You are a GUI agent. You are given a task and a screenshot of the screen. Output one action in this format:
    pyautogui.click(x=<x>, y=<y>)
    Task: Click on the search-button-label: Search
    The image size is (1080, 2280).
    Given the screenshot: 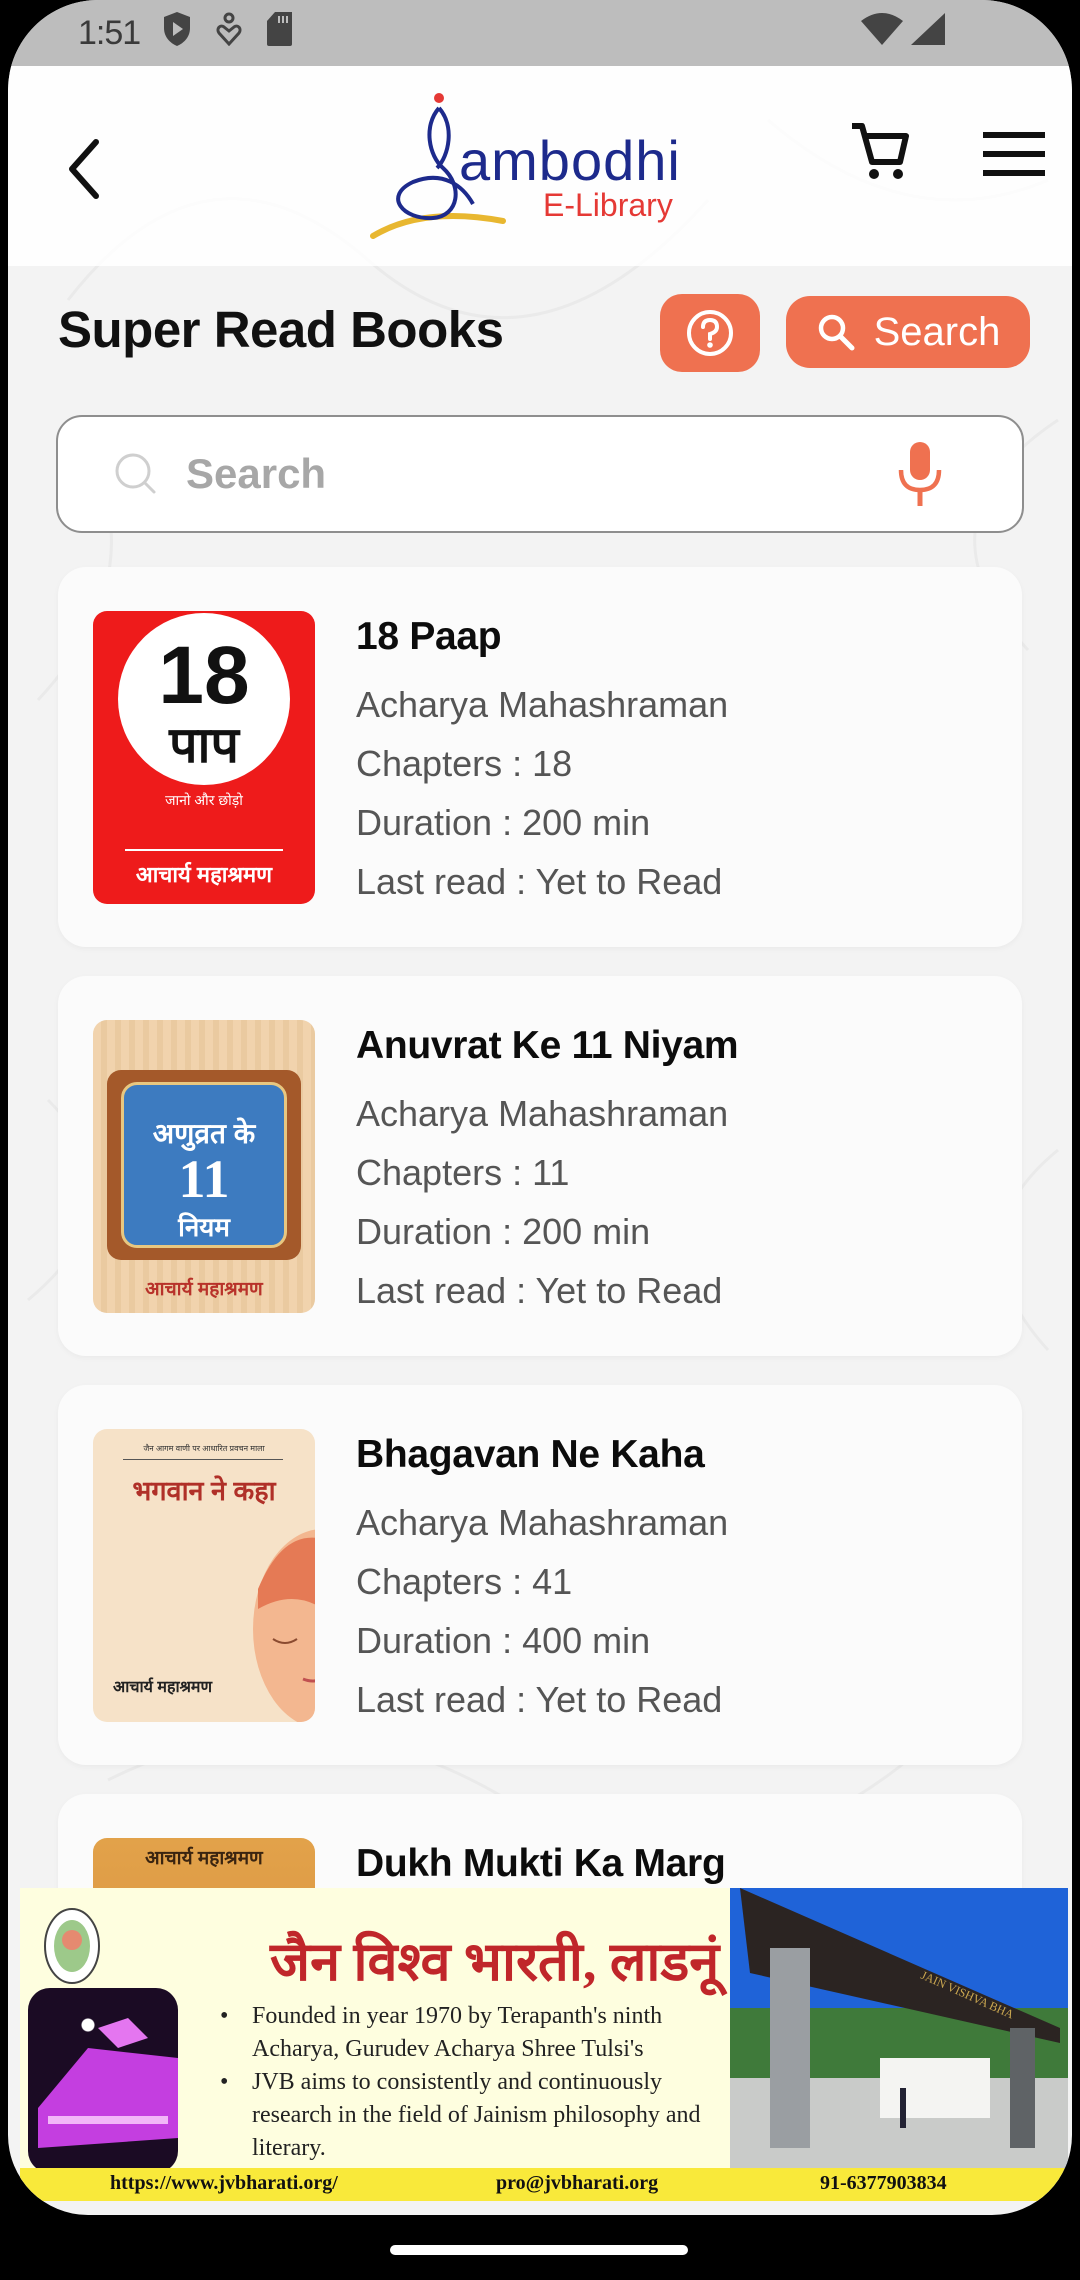 What is the action you would take?
    pyautogui.click(x=937, y=331)
    